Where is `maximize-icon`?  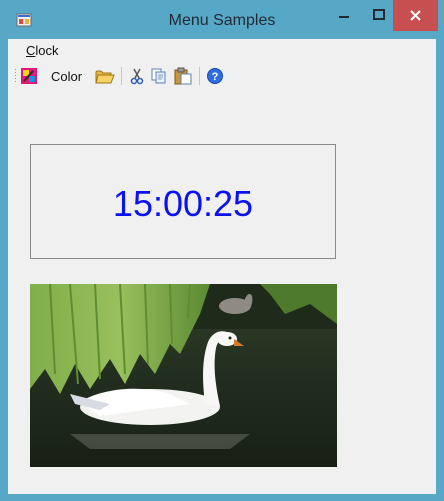 maximize-icon is located at coordinates (379, 14).